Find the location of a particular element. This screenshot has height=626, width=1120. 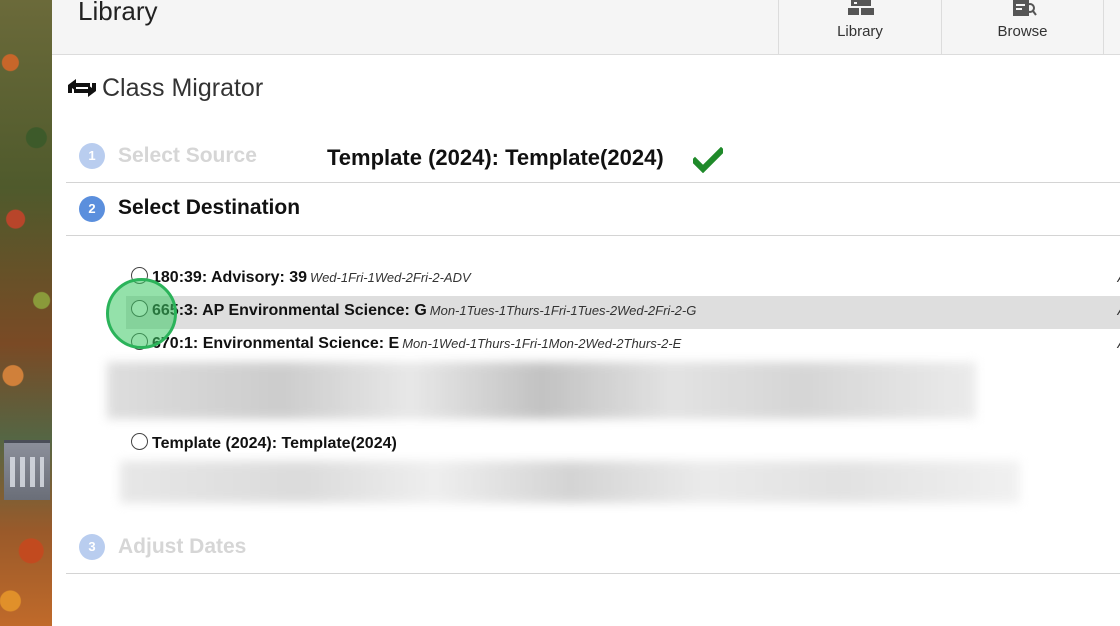

destination-name: Template (2024): Template(2024) is located at coordinates (274, 443).